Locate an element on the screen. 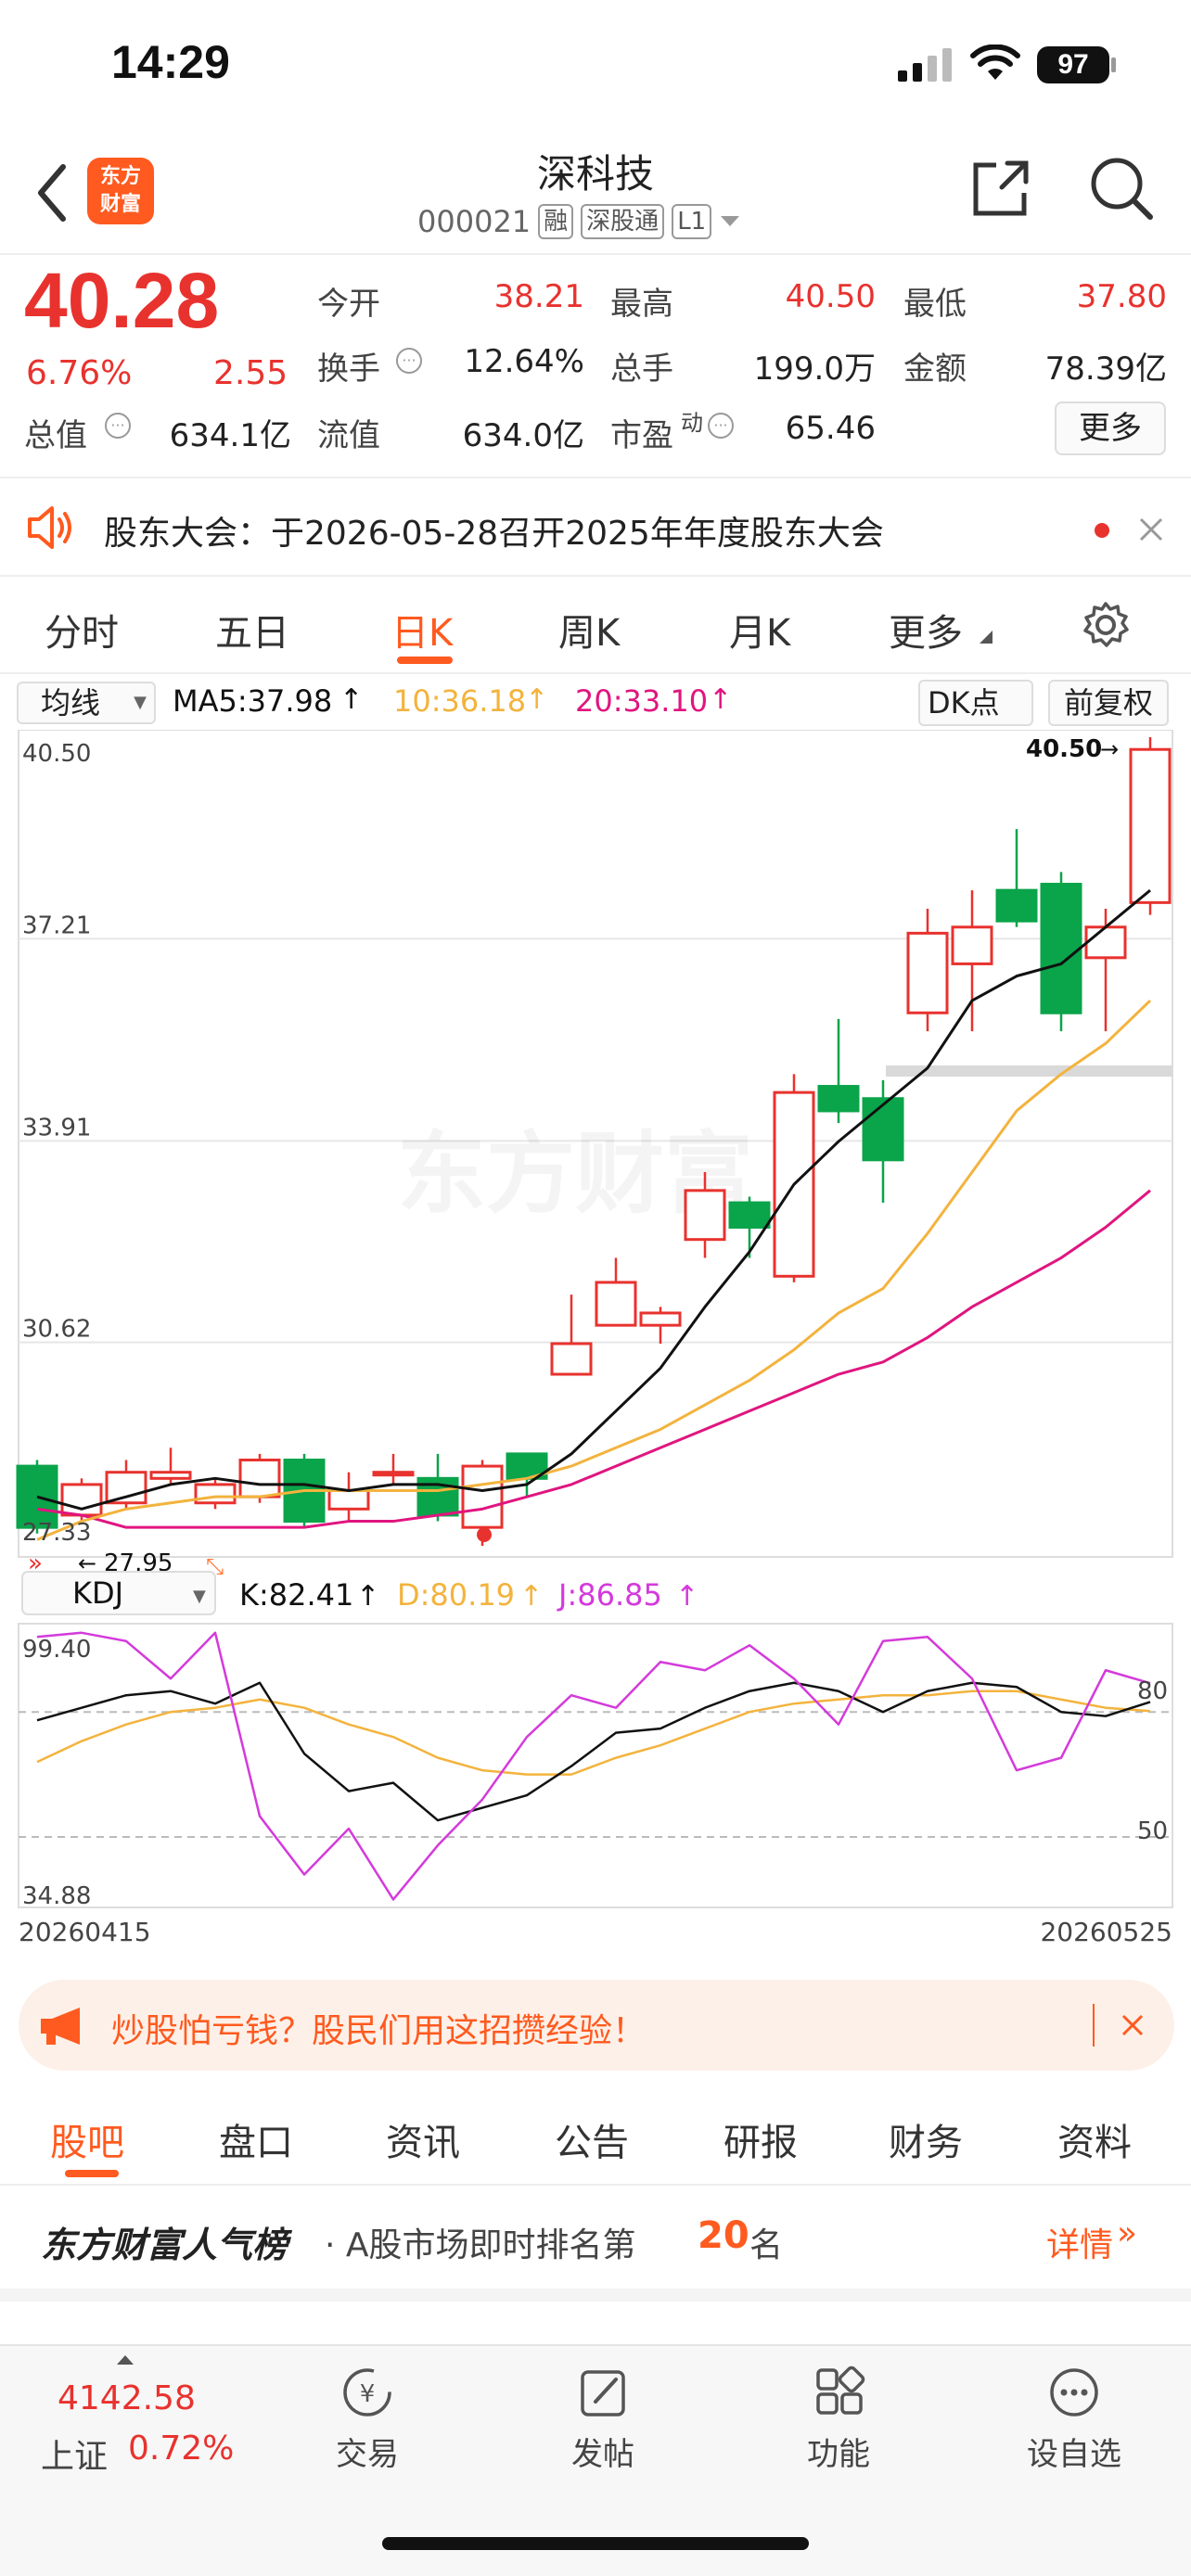  pe-label: 市盈 is located at coordinates (641, 435).